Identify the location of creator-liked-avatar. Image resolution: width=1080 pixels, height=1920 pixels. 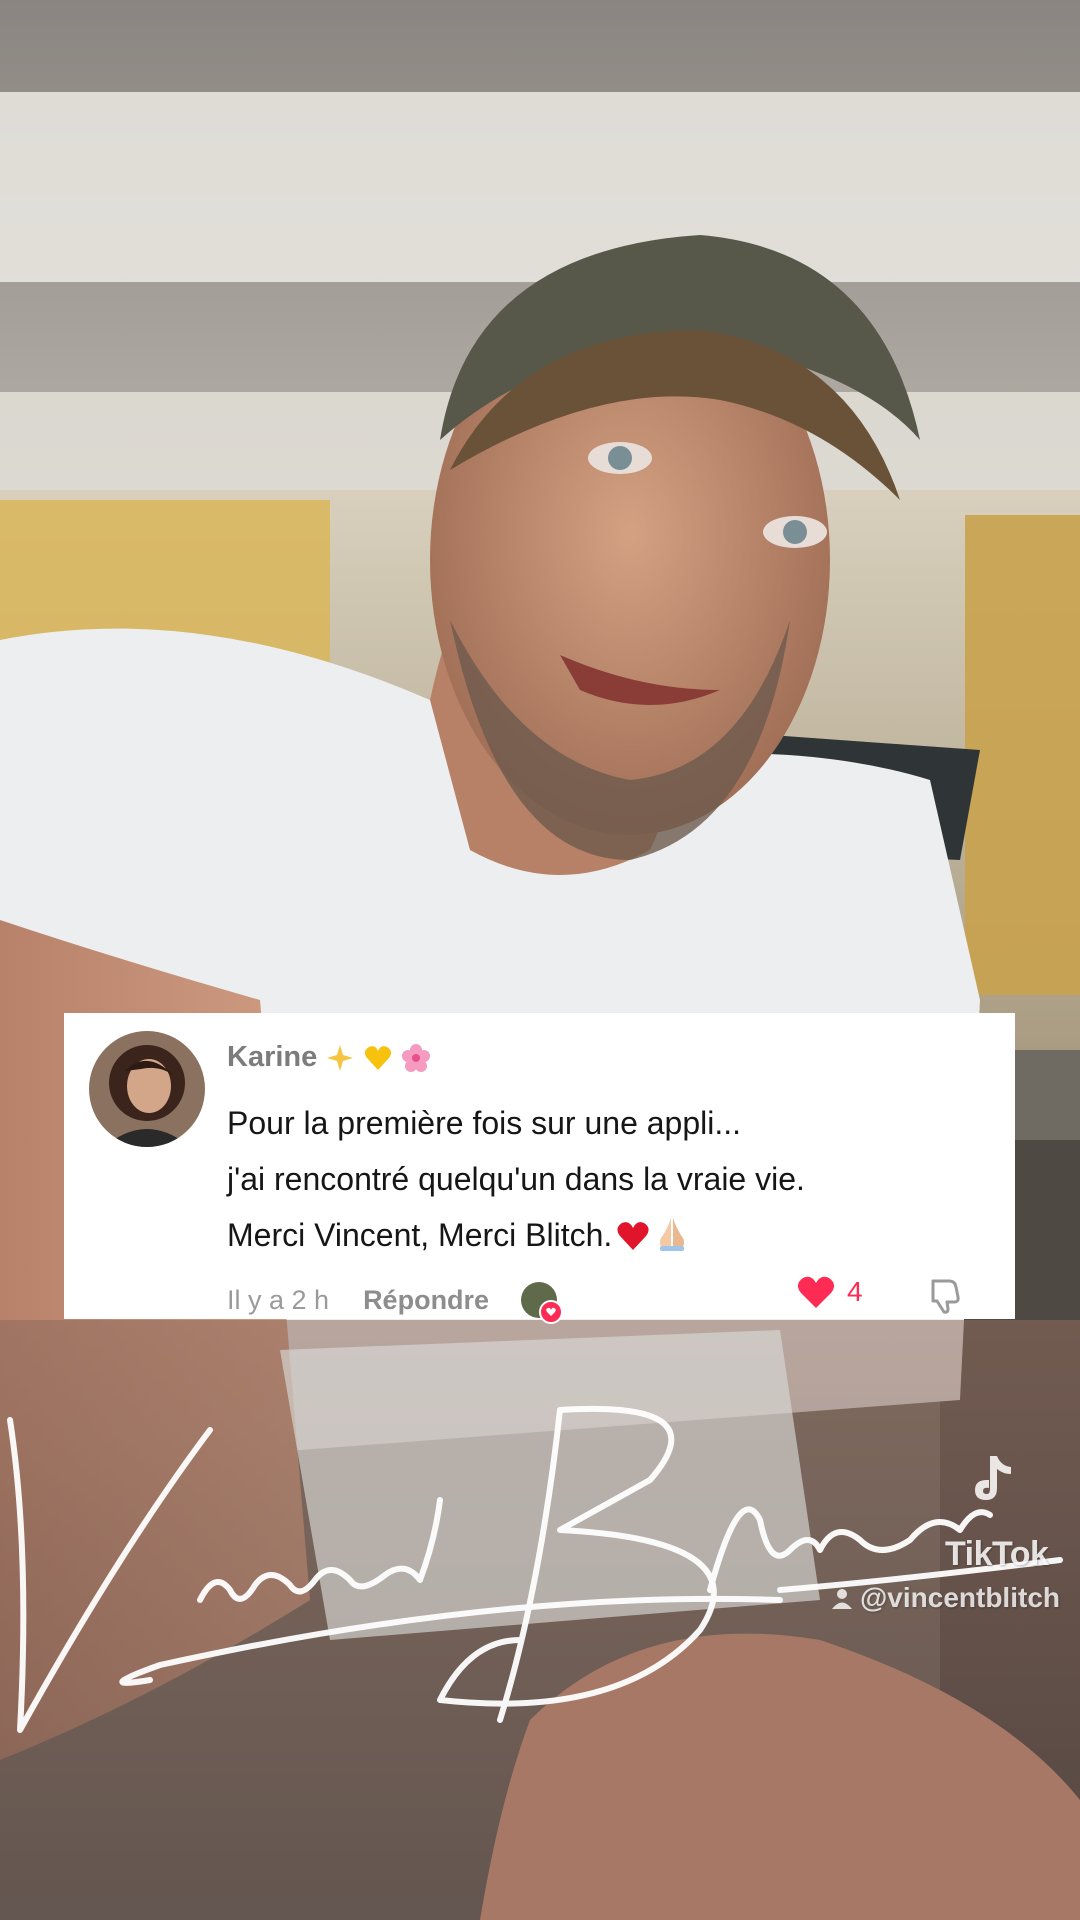
(542, 1303).